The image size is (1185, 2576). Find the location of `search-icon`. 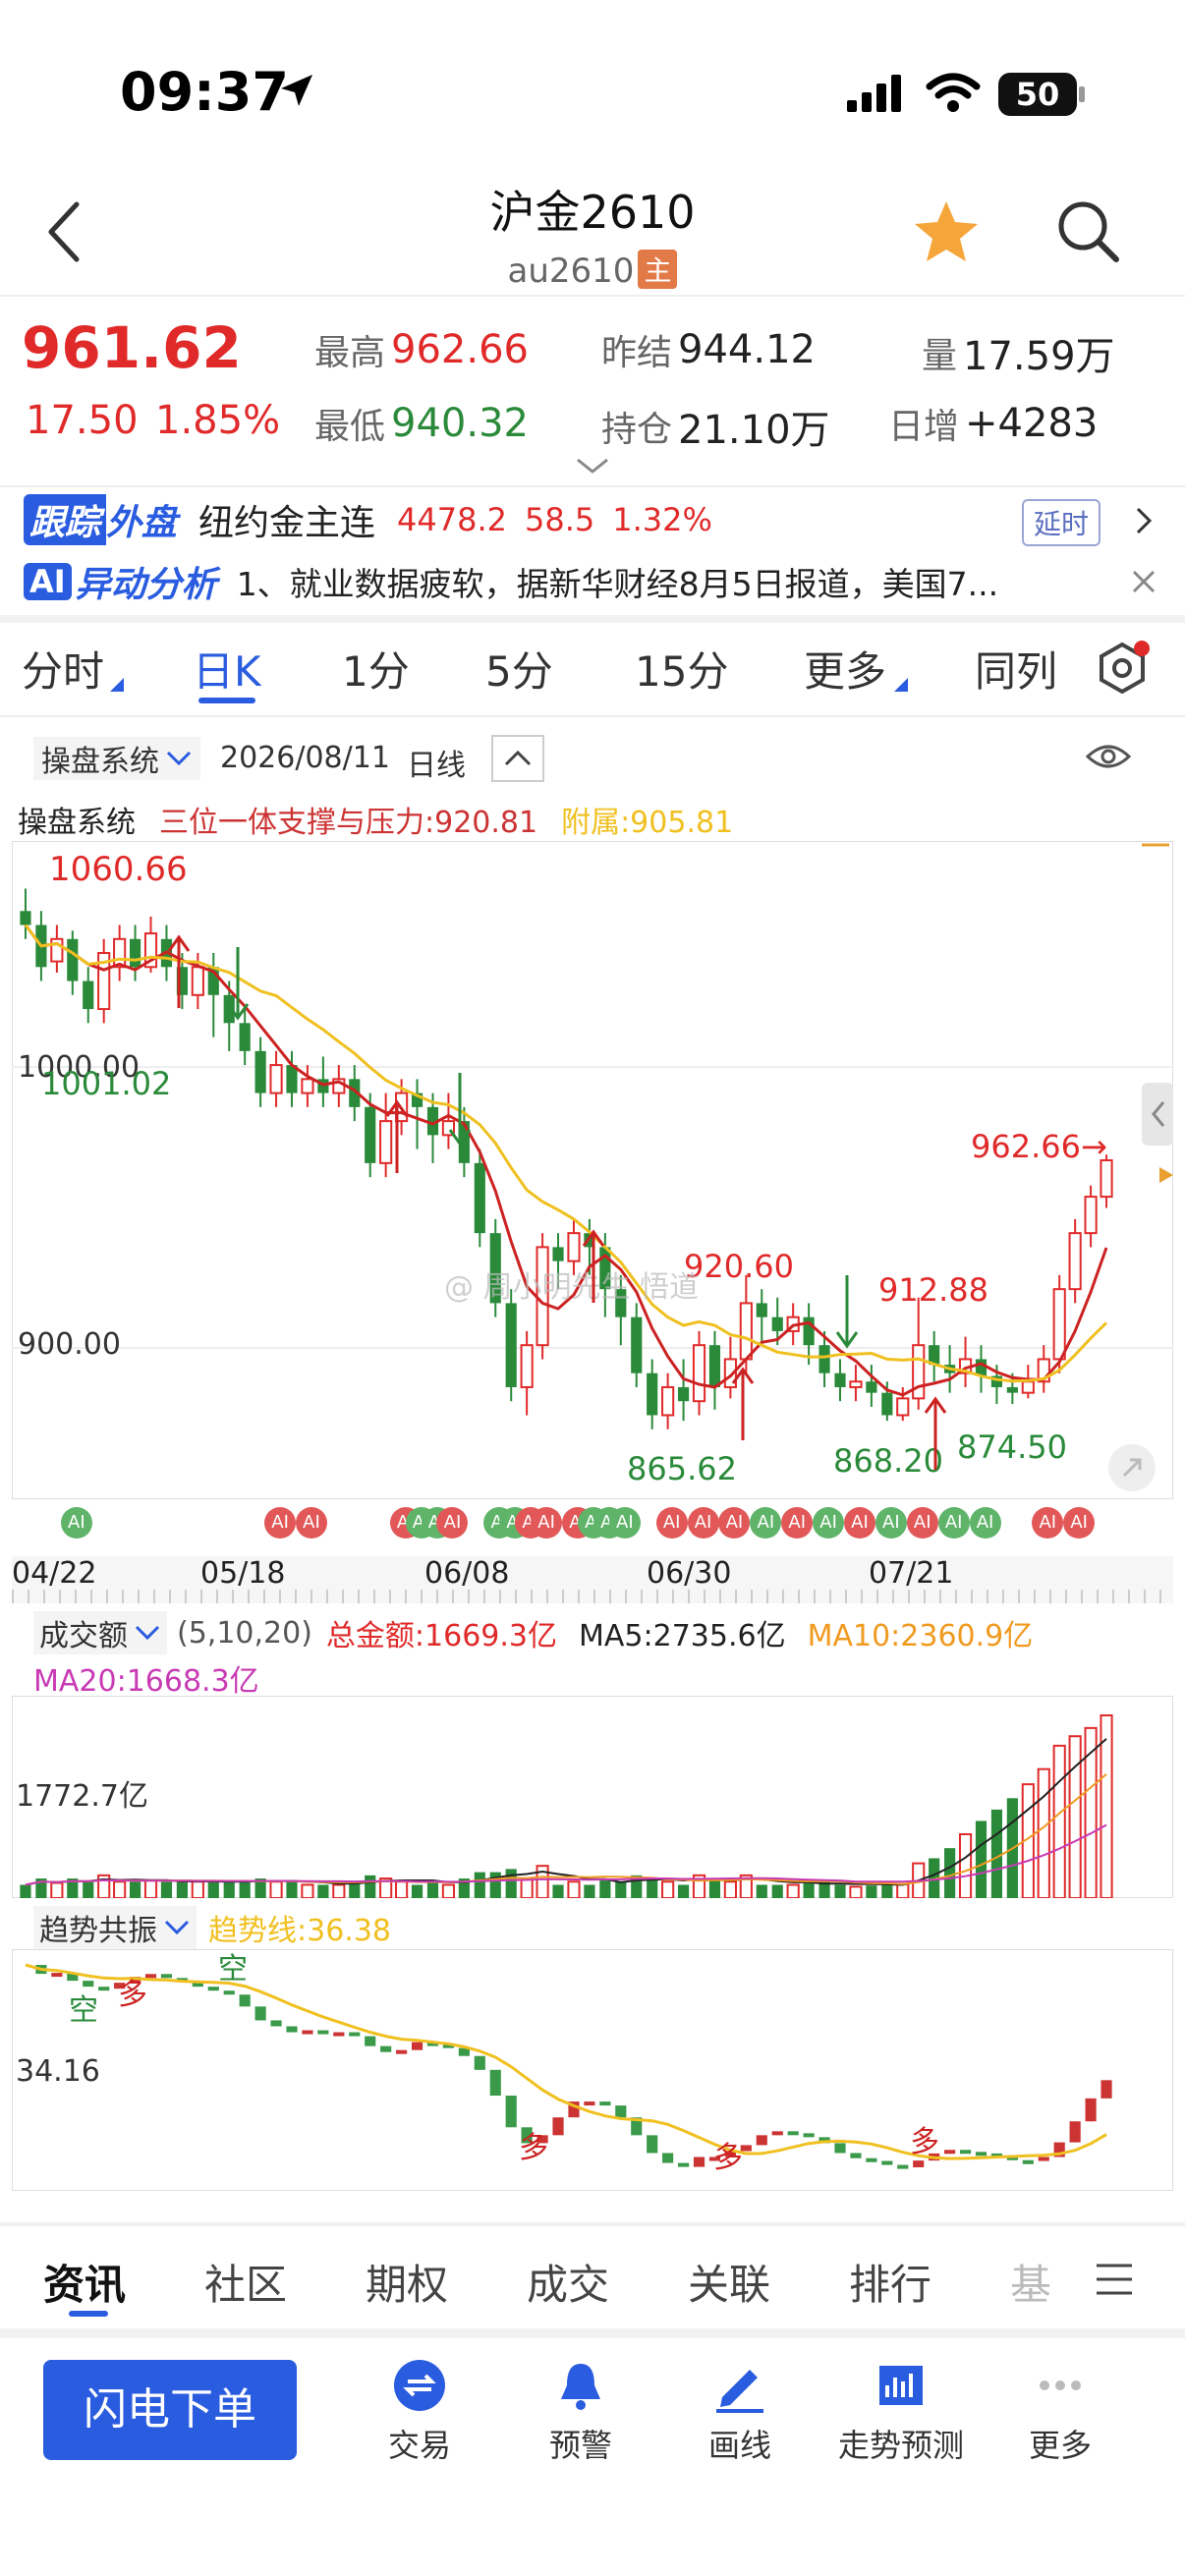

search-icon is located at coordinates (1088, 231).